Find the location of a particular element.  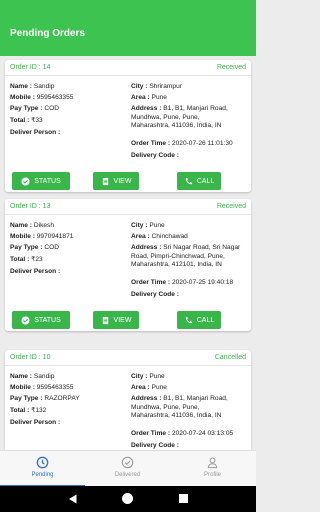

nav-item-profile: Profile is located at coordinates (212, 469).